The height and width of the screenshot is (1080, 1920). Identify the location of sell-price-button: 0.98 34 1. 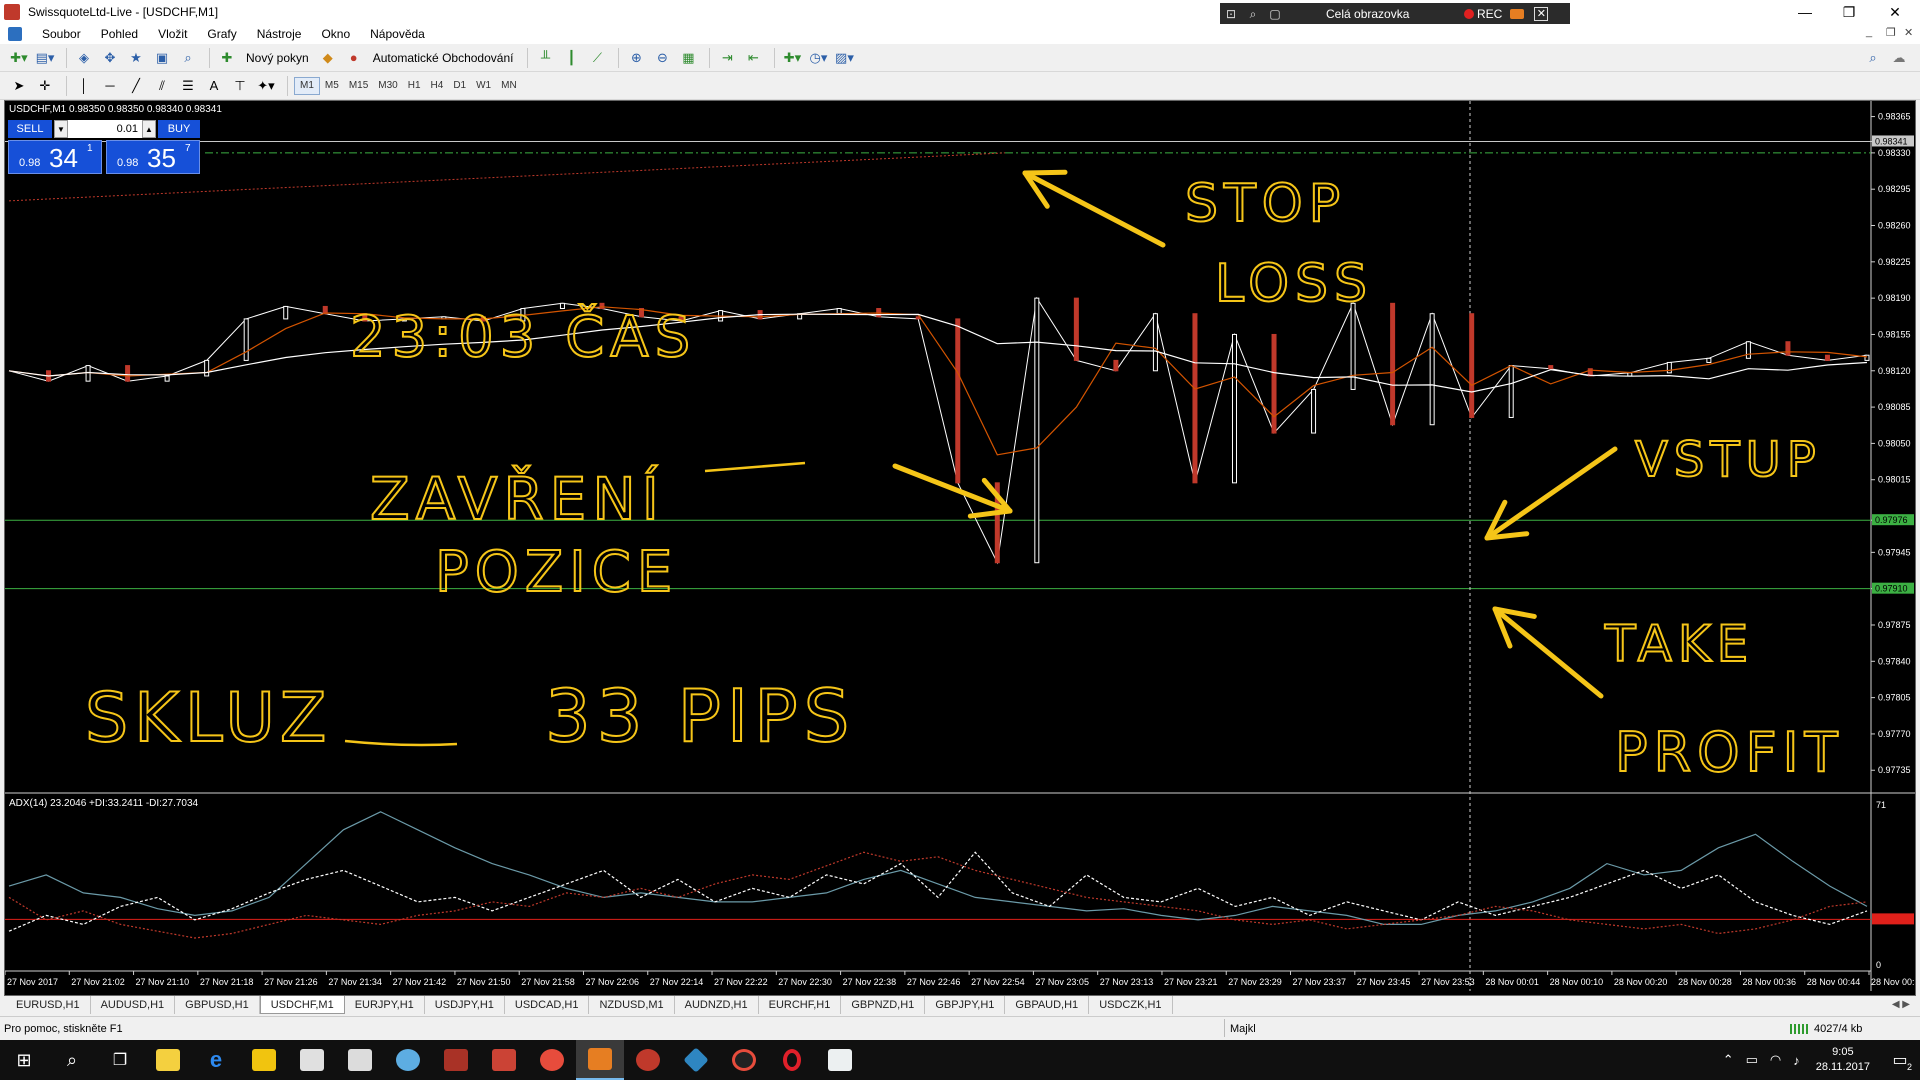
(55, 157).